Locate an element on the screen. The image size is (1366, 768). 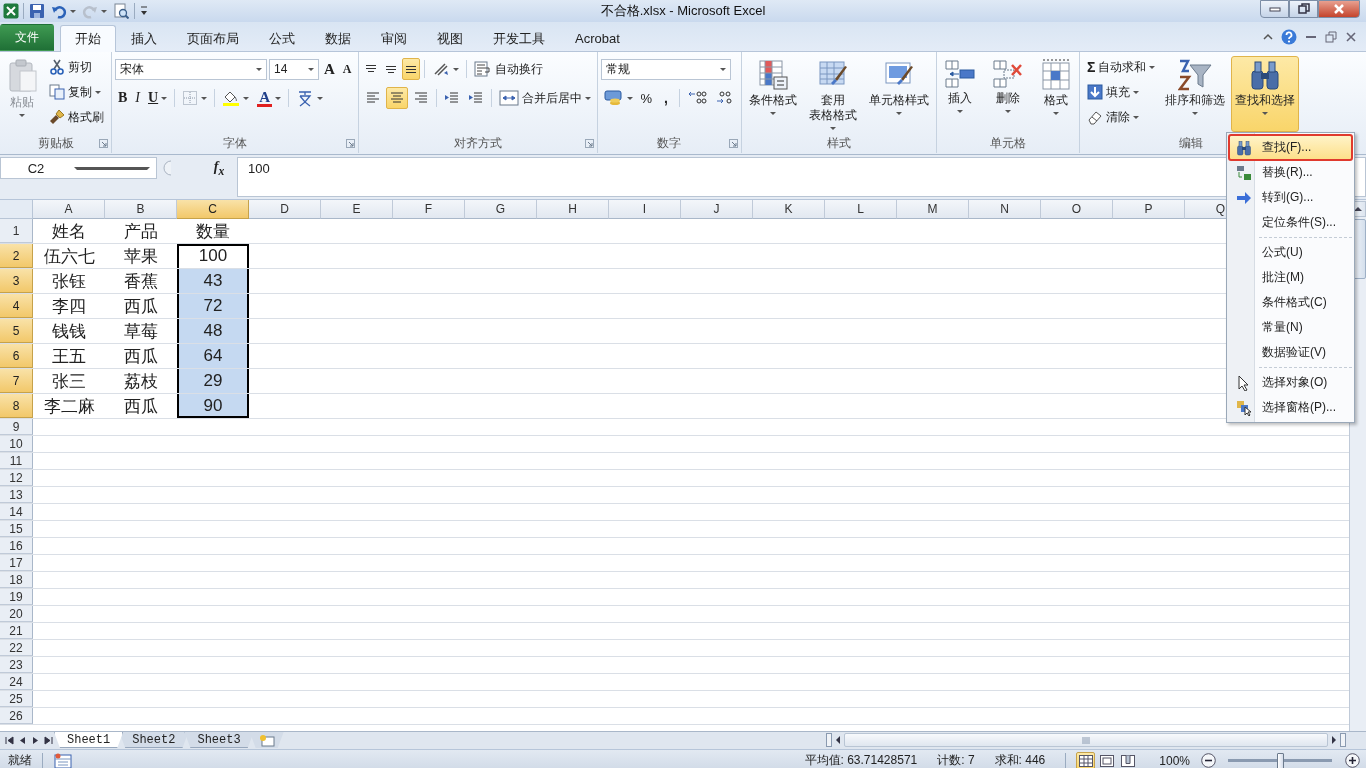
row-header: 15 is located at coordinates (16, 529).